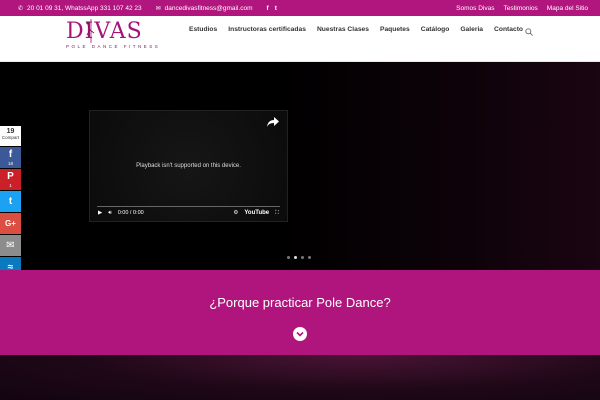 The image size is (600, 400). I want to click on logo-wordmark: DIVAS, so click(104, 31).